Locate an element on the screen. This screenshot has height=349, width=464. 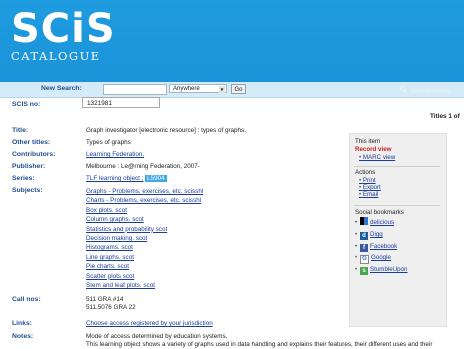
series-link: TLF learning object ; is located at coordinates (114, 178).